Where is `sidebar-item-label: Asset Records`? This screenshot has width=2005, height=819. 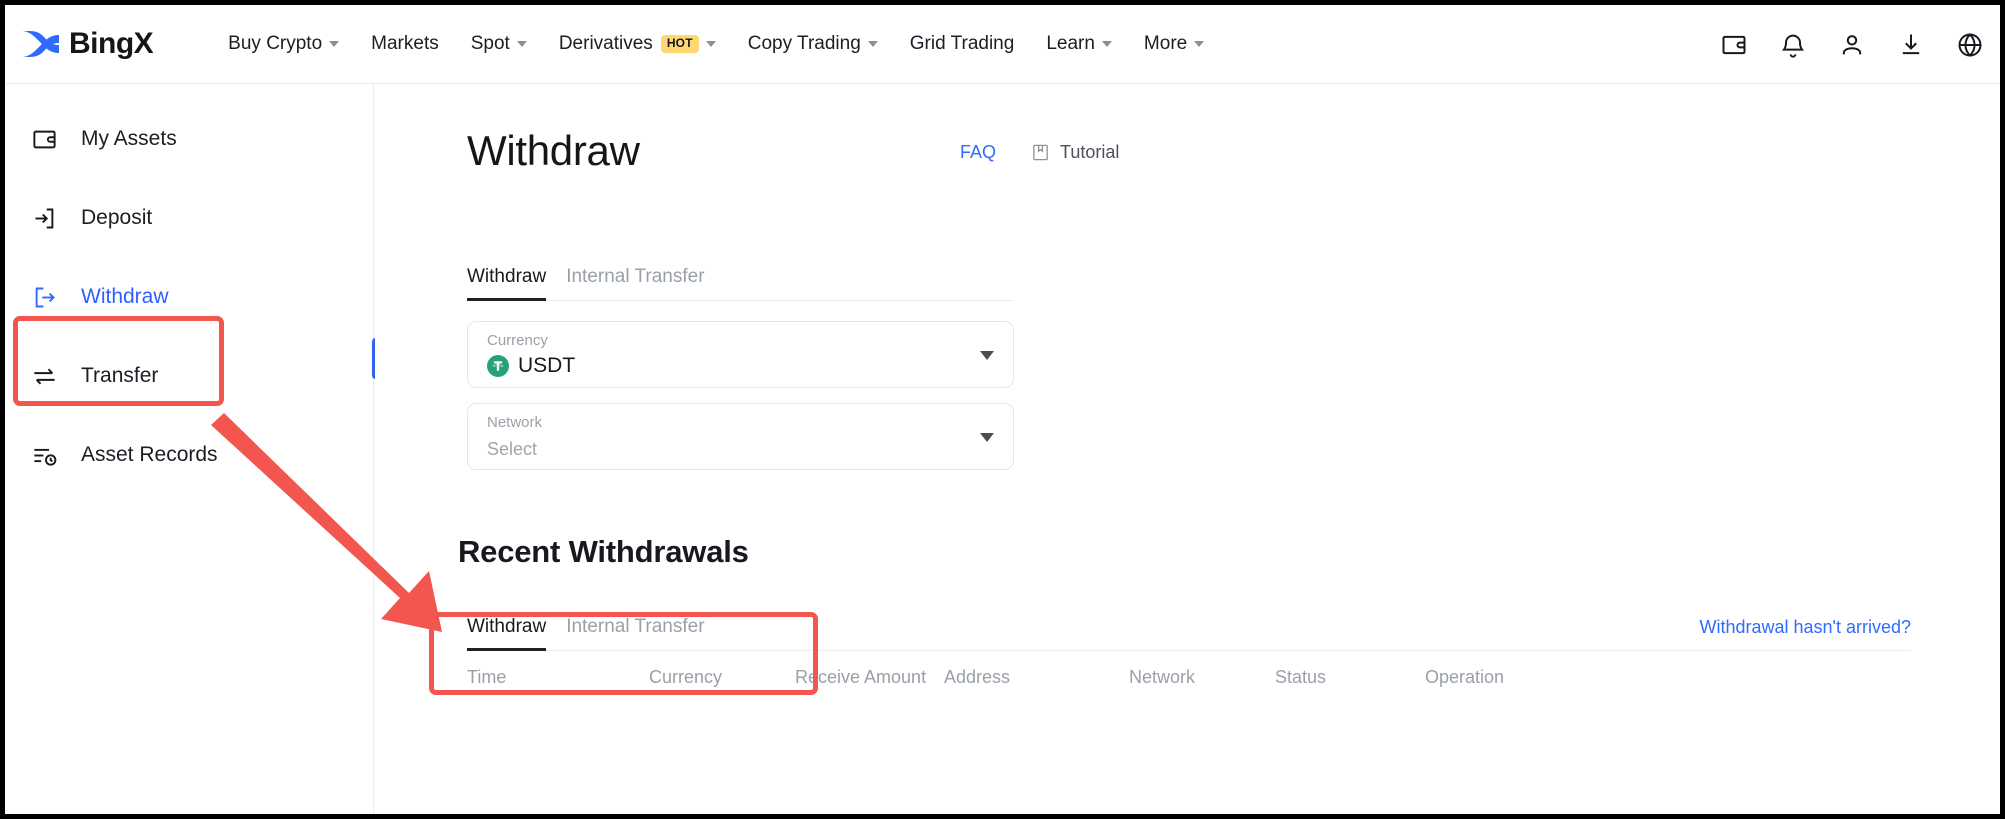 sidebar-item-label: Asset Records is located at coordinates (149, 454).